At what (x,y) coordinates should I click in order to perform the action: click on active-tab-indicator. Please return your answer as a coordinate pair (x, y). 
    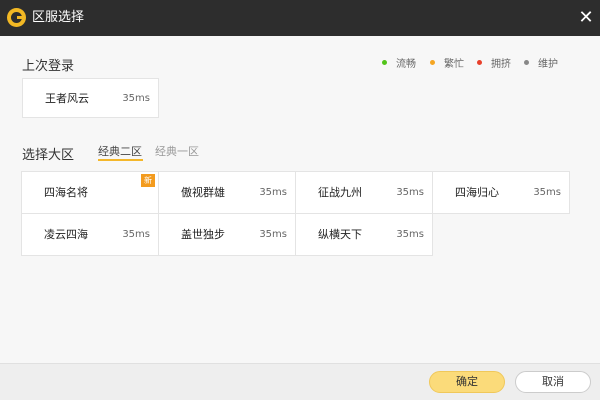
    Looking at the image, I should click on (120, 160).